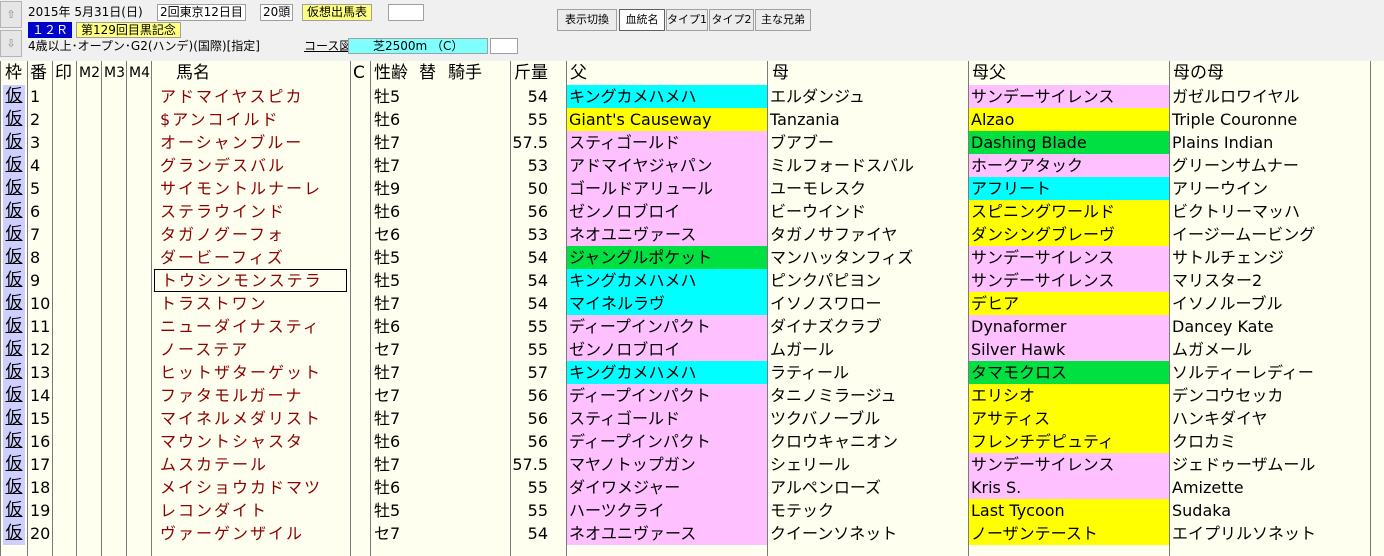 This screenshot has height=556, width=1384. What do you see at coordinates (255, 119) in the screenshot?
I see `horse-name: $アンコイルド` at bounding box center [255, 119].